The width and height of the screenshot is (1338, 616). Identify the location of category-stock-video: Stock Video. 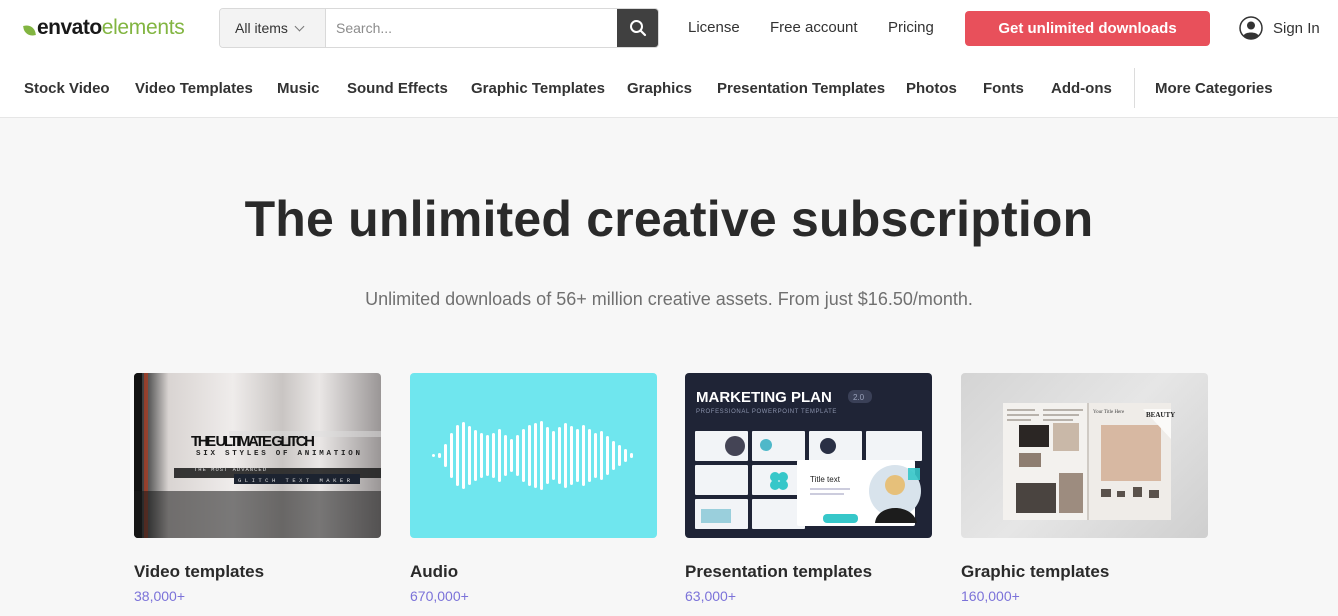
(67, 88).